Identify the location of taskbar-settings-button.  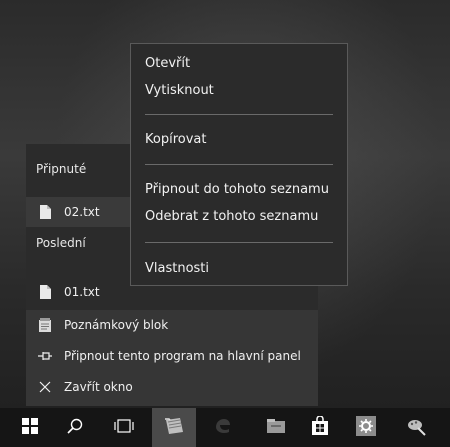
(366, 427).